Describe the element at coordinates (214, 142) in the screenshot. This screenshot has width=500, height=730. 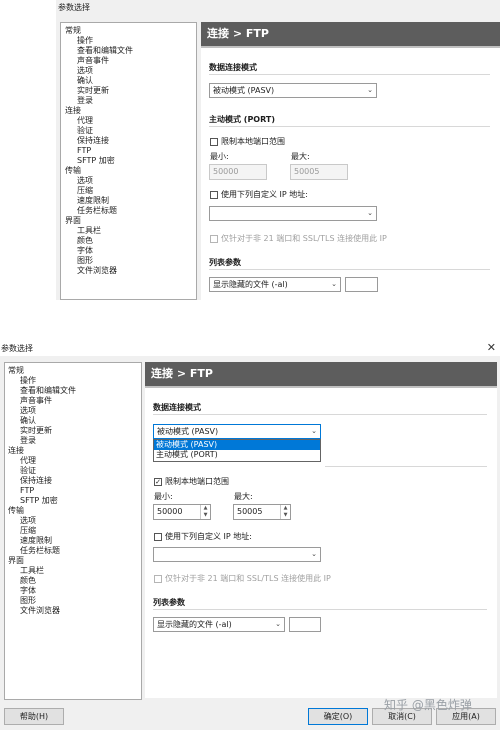
I see `port-range-checkbox` at that location.